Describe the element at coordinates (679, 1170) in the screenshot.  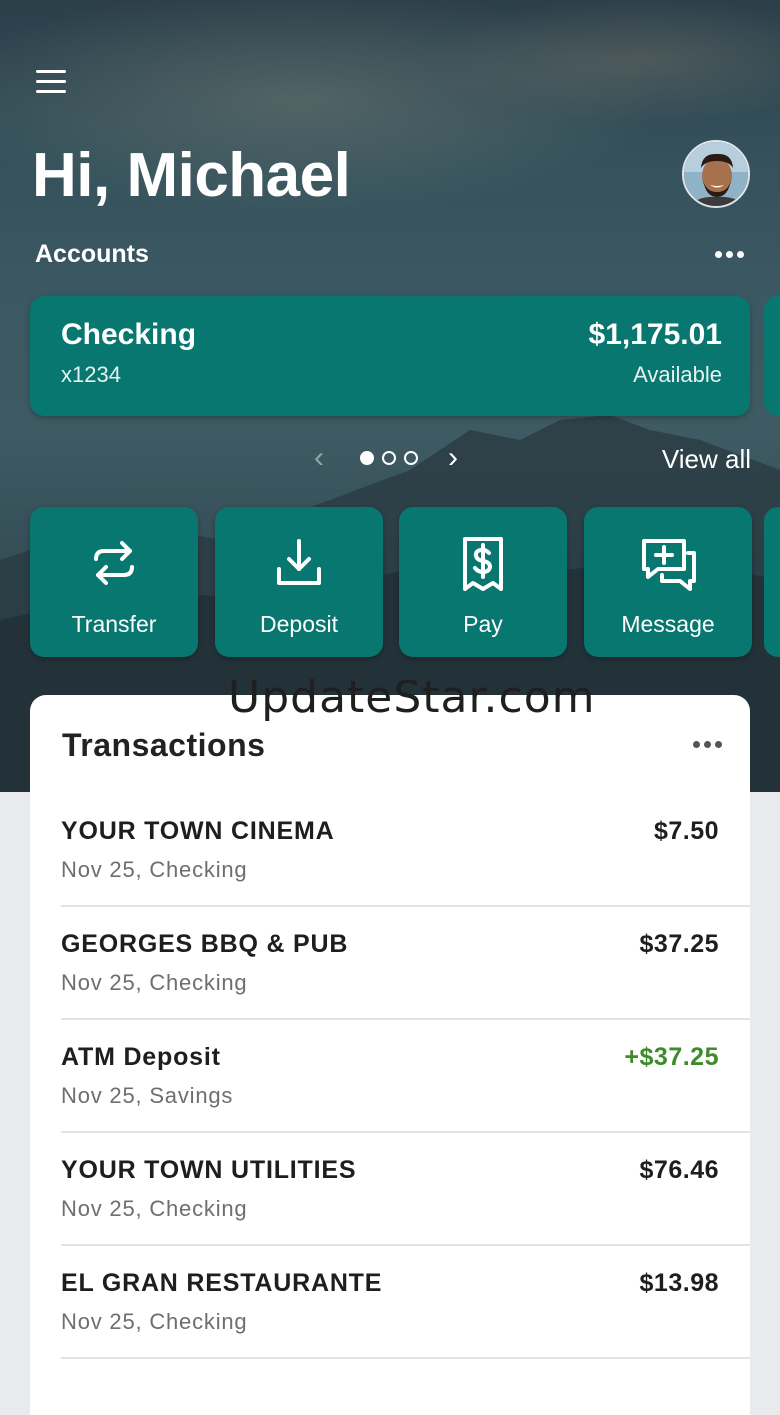
I see `transaction-amount: $76.46` at that location.